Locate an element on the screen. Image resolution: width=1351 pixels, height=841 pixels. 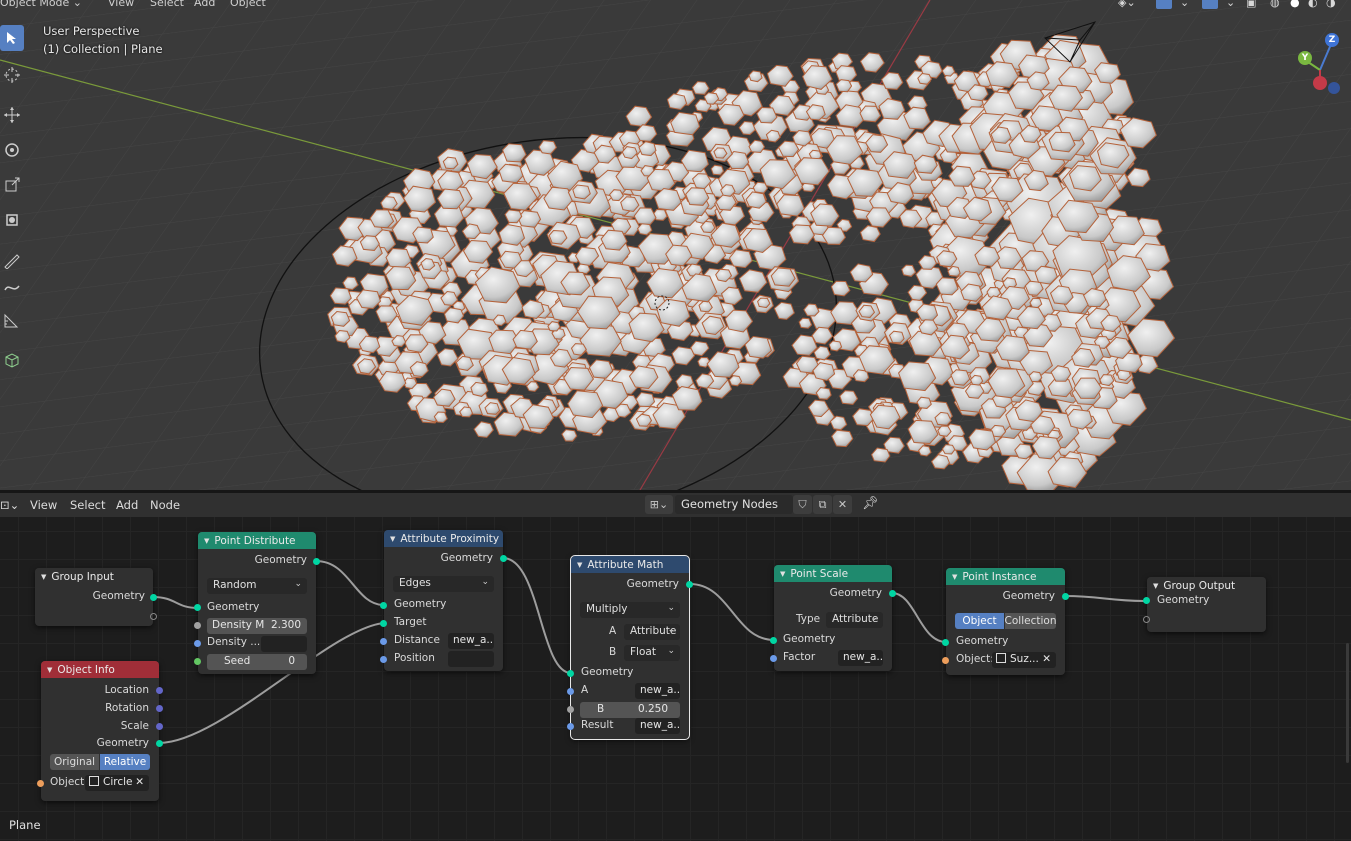
node-header: ▼ Point Distribute is located at coordinates (257, 540).